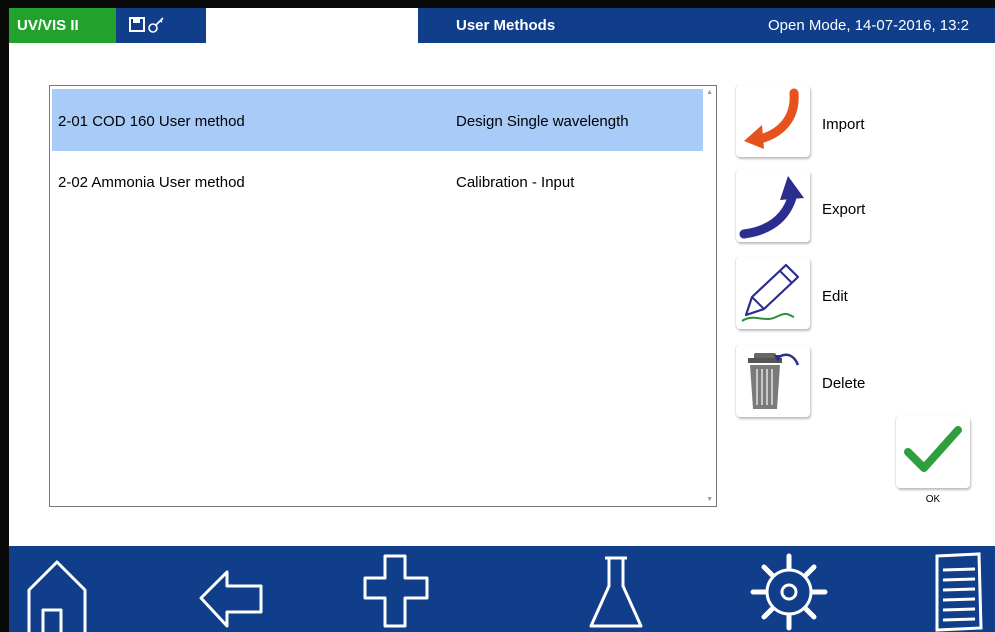 The height and width of the screenshot is (632, 995). What do you see at coordinates (869, 25) in the screenshot?
I see `status-text: Open Mode, 14-07-2016, 13:2` at bounding box center [869, 25].